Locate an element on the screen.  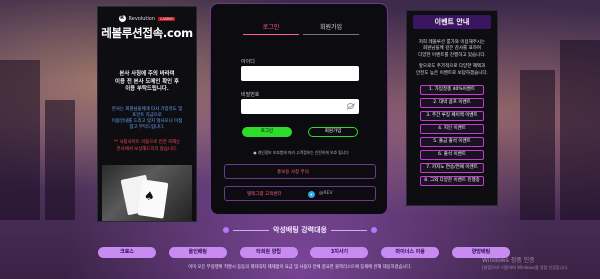
intro-line: 다양한 이벤트를 진행하고 있습니다. is located at coordinates (452, 55).